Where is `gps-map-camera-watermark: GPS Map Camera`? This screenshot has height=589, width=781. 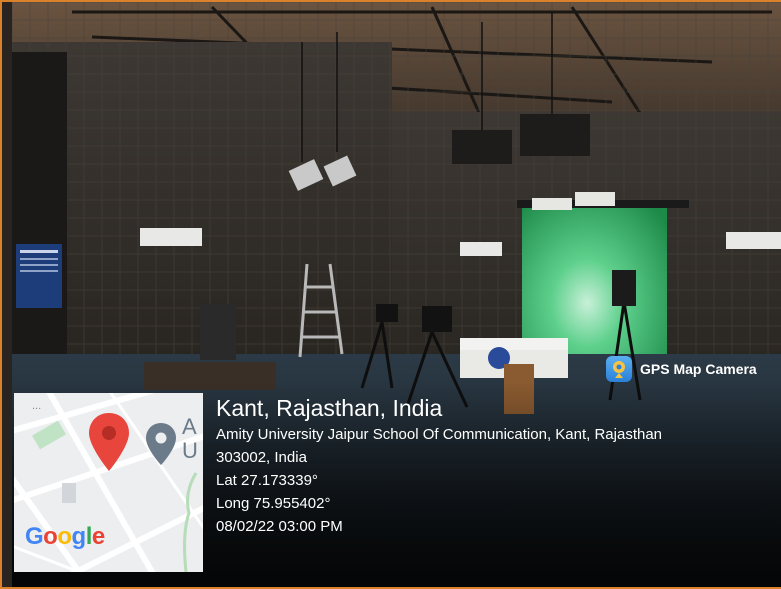 gps-map-camera-watermark: GPS Map Camera is located at coordinates (681, 369).